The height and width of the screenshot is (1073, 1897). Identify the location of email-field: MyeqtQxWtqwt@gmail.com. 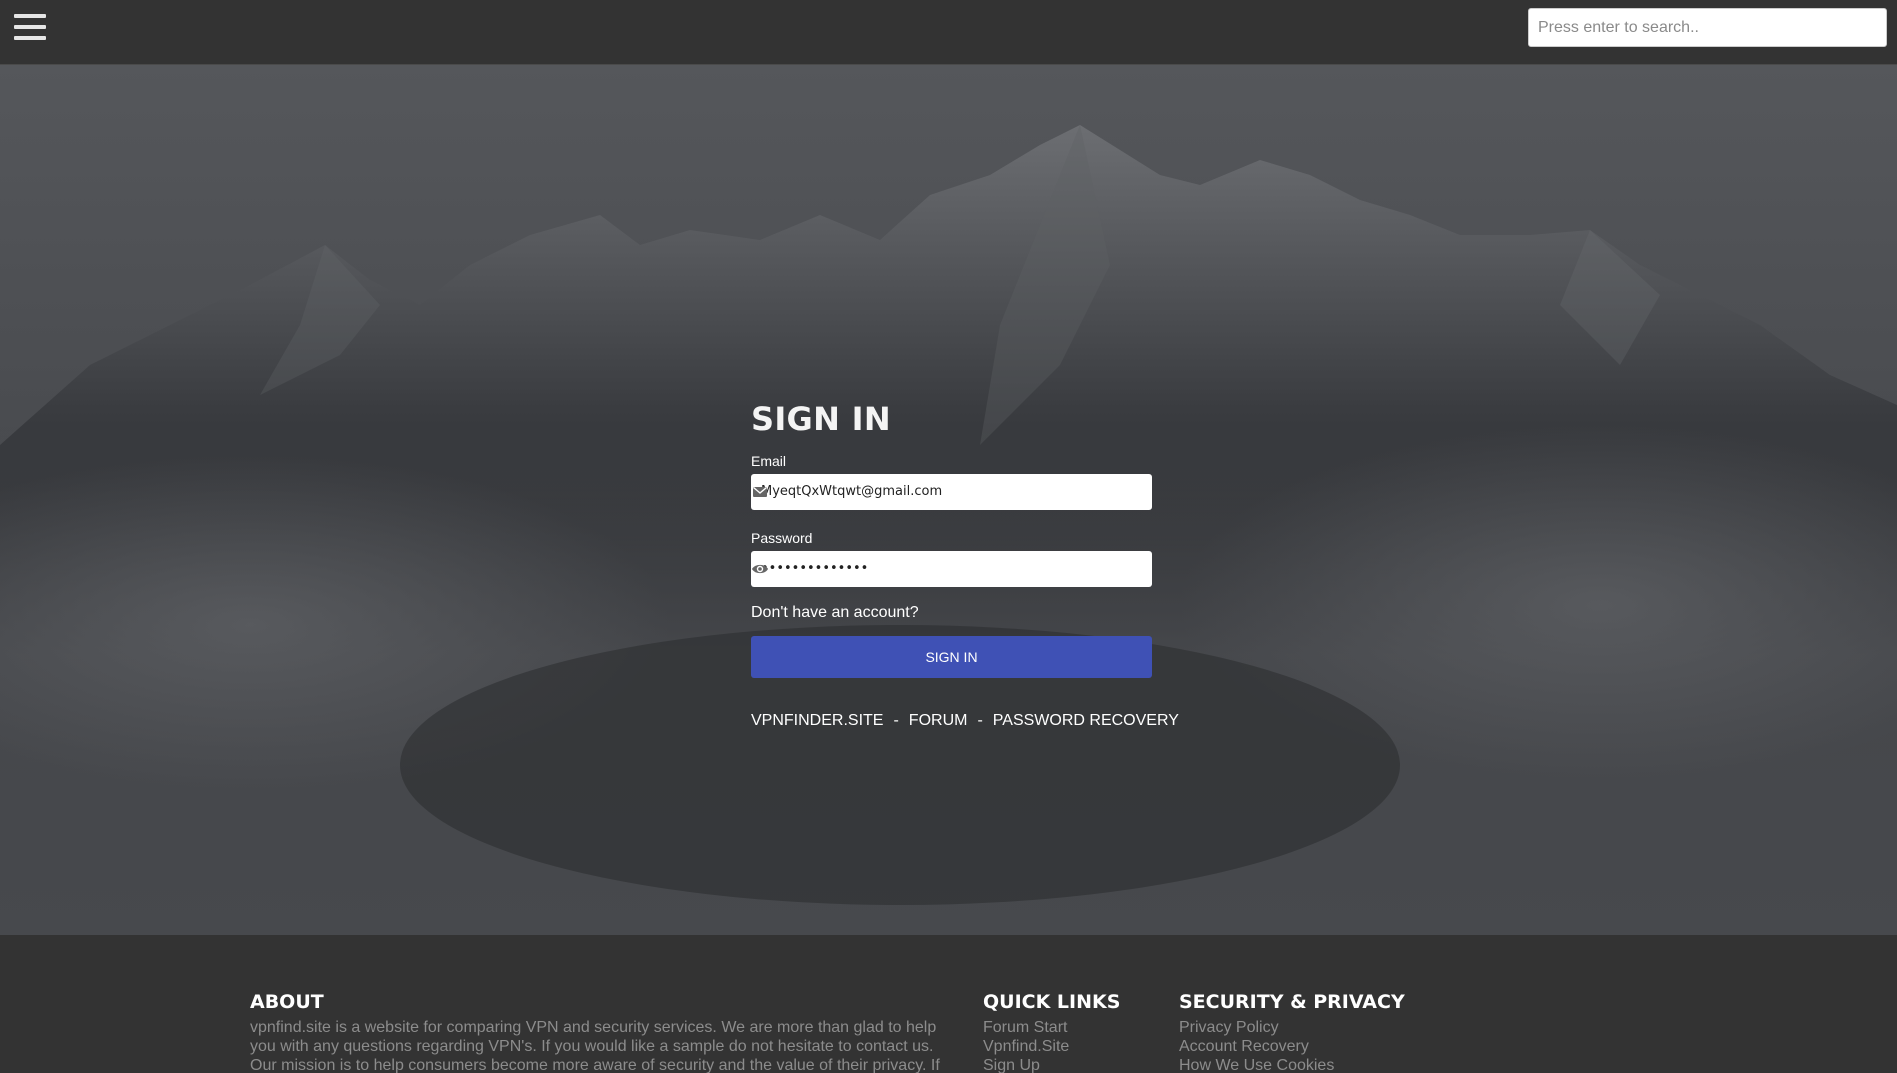
(951, 492).